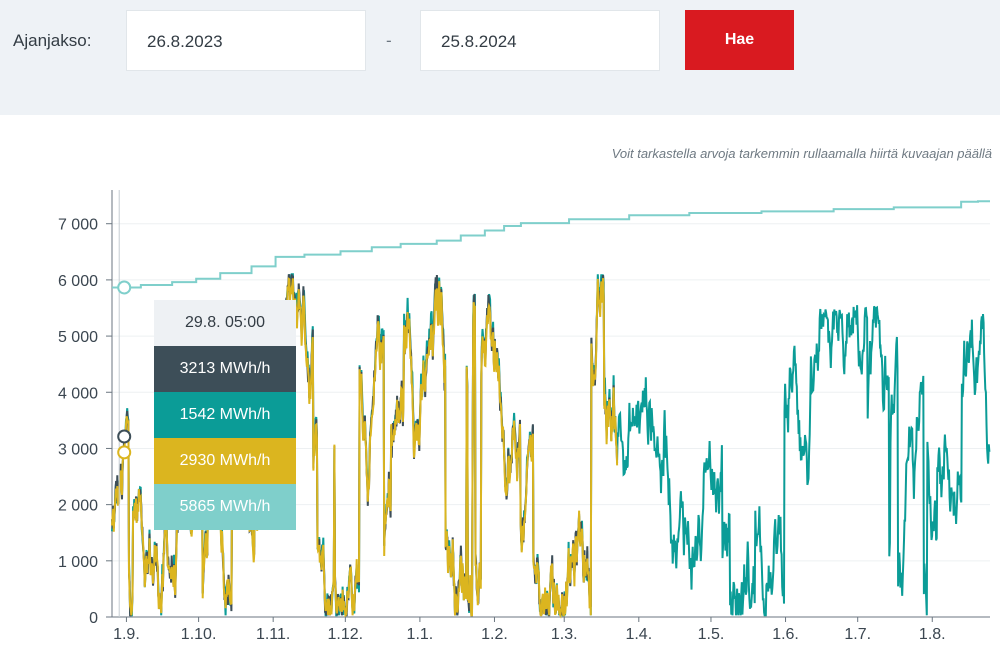 The width and height of the screenshot is (1000, 654). What do you see at coordinates (711, 634) in the screenshot?
I see `x-tick-label: 1.5.` at bounding box center [711, 634].